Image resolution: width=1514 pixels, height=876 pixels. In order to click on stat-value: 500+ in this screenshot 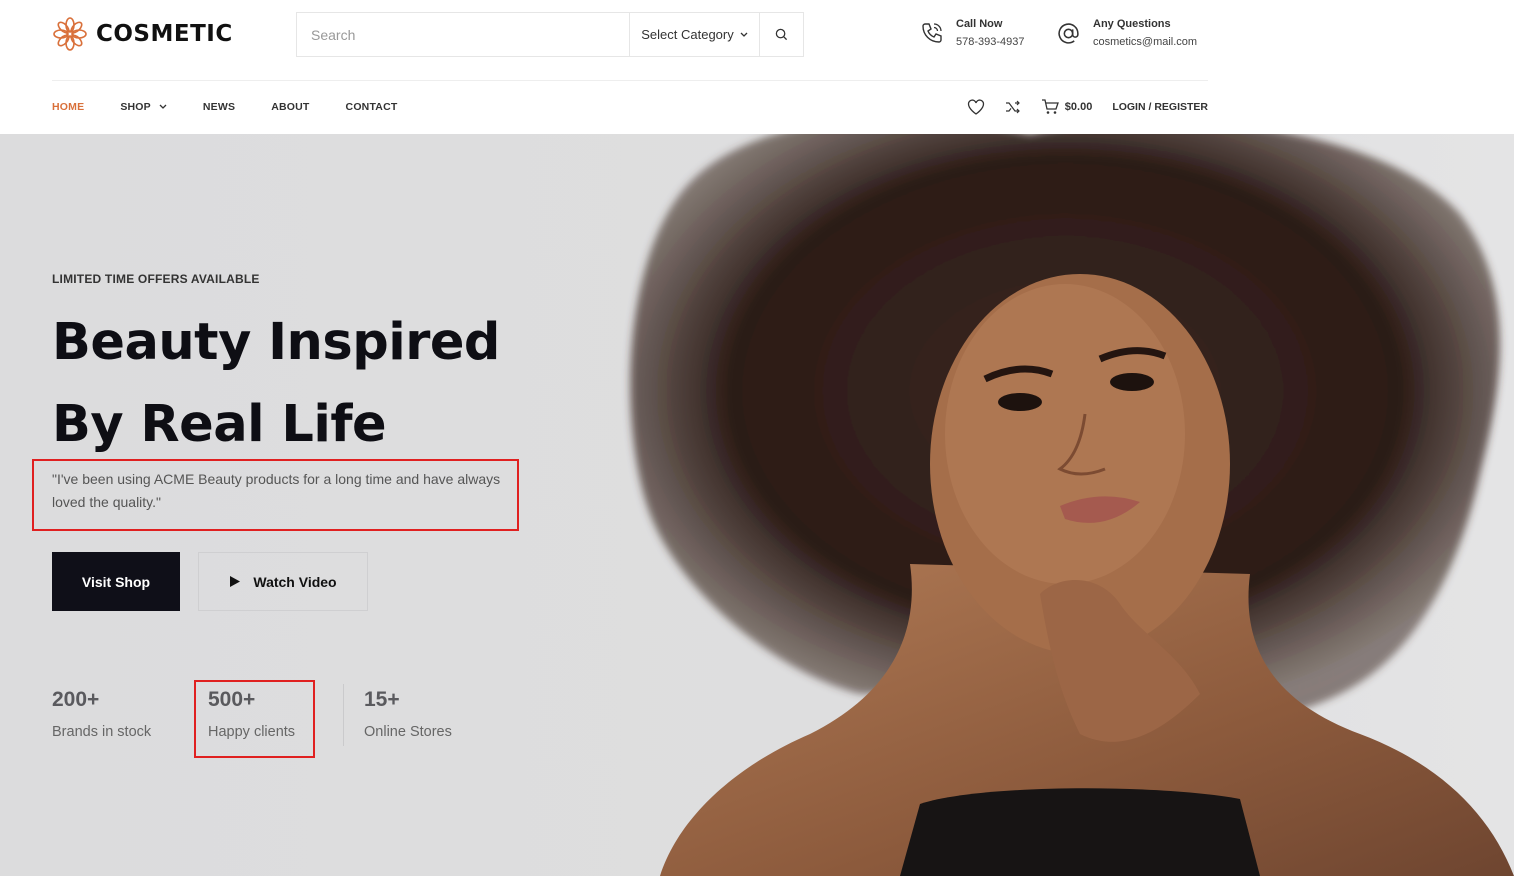, I will do `click(232, 699)`.